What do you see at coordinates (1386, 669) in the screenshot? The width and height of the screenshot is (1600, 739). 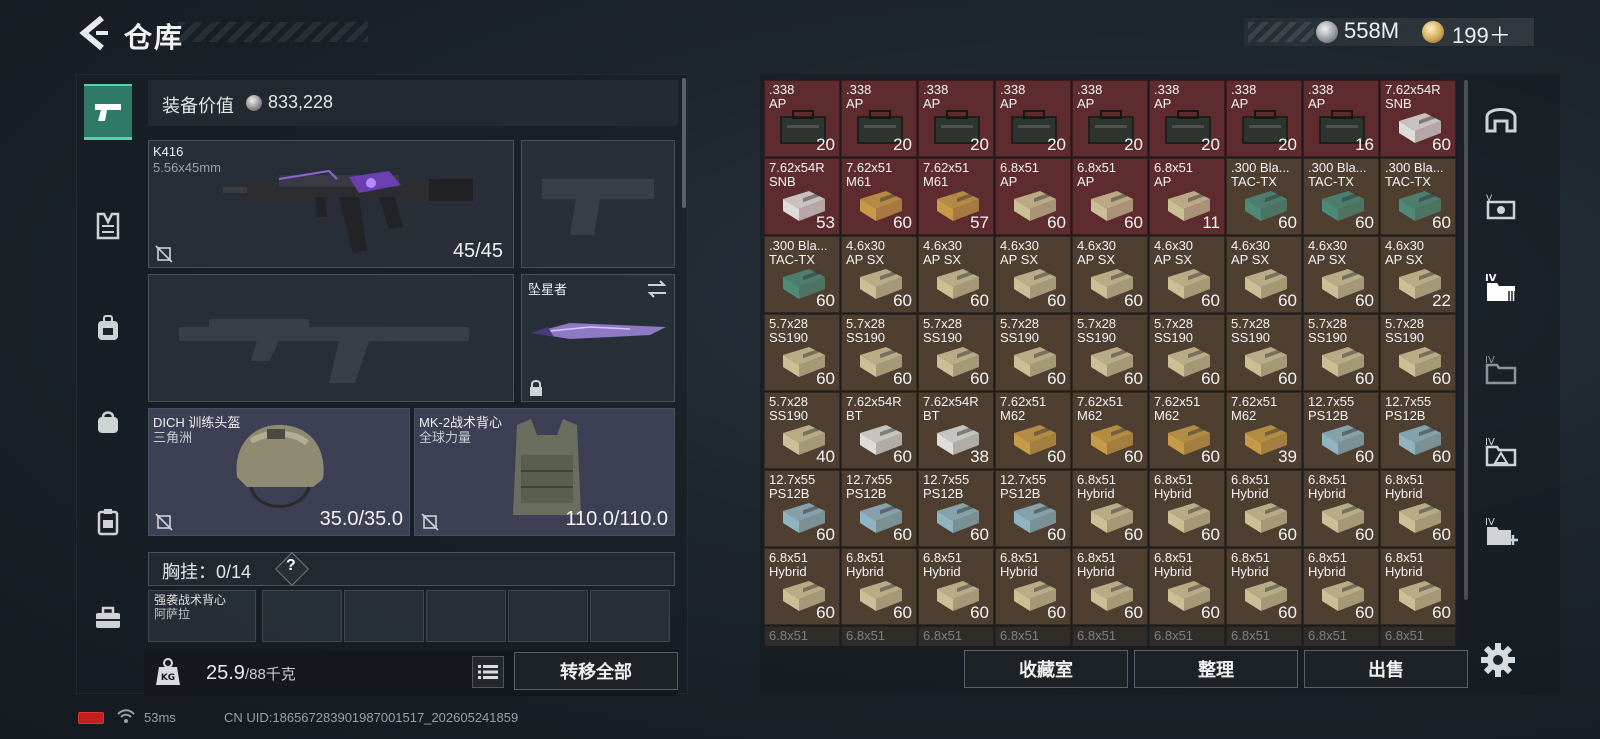 I see `sell-button: 出售` at bounding box center [1386, 669].